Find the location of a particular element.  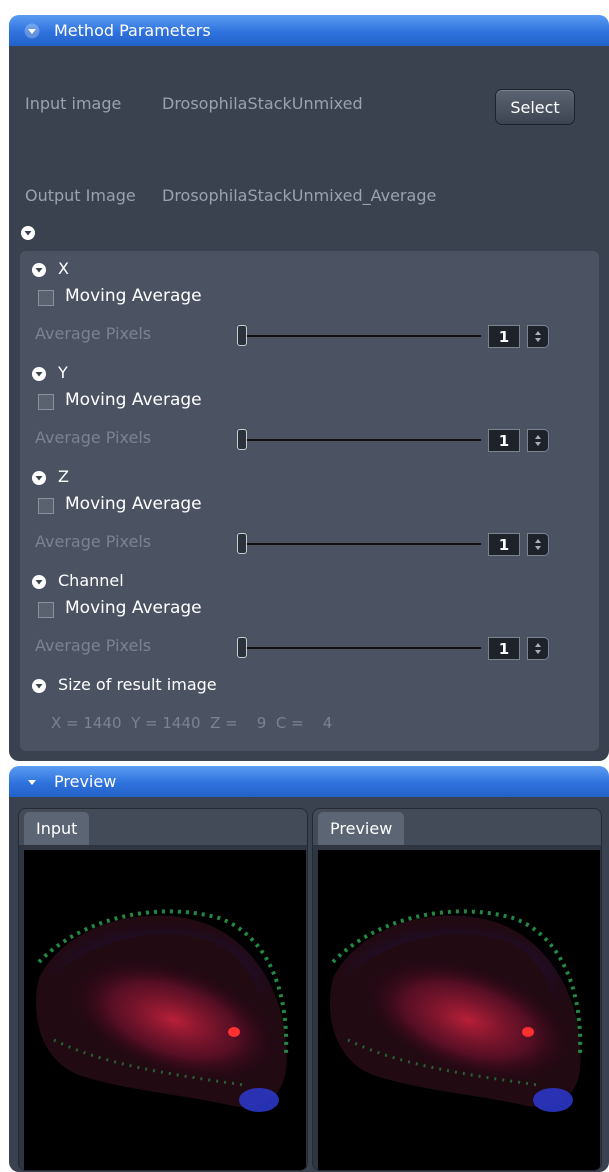

average-pixels-channel-spinner is located at coordinates (538, 648).